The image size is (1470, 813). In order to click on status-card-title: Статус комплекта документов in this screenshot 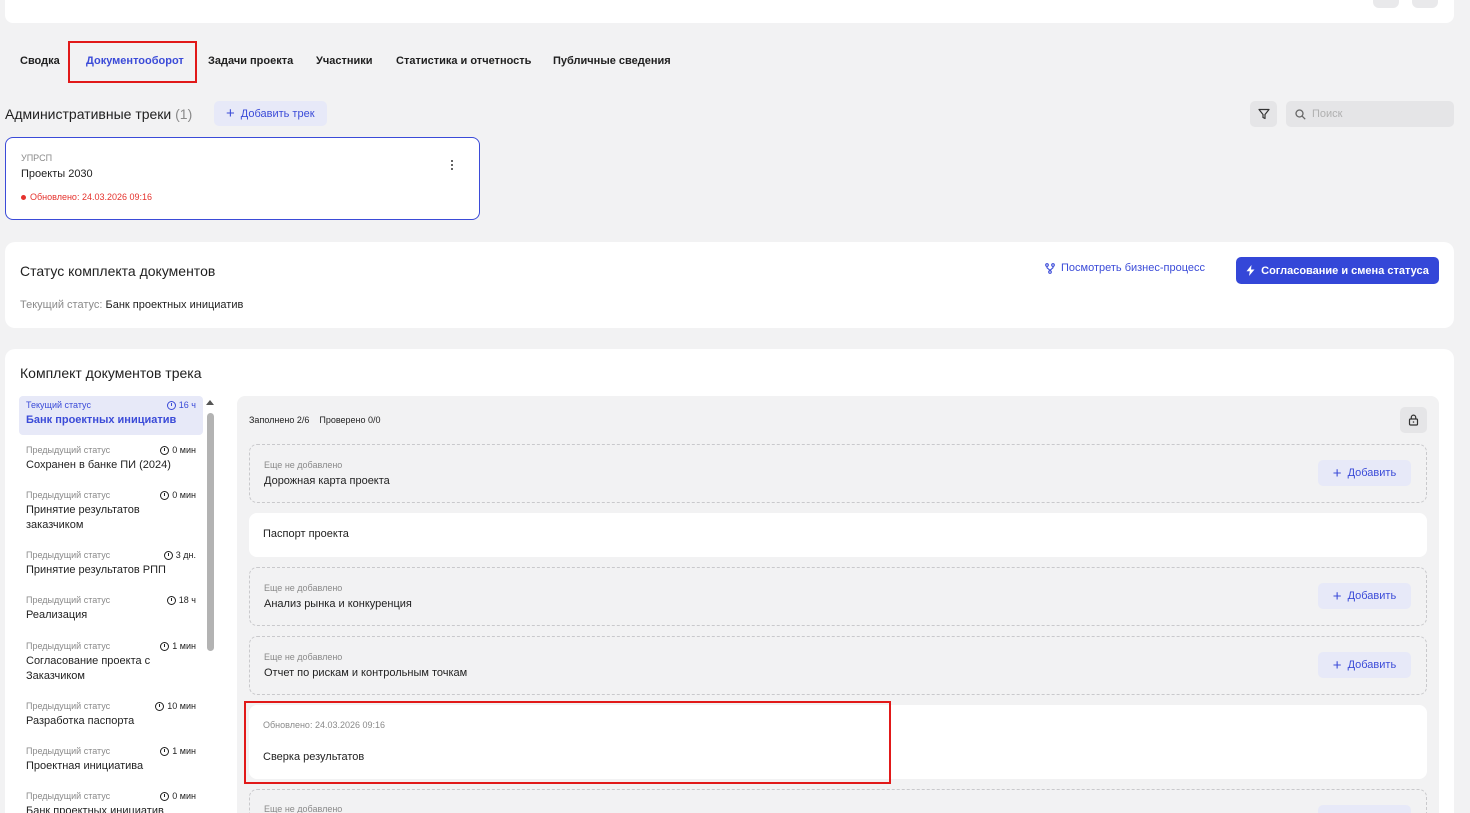, I will do `click(118, 271)`.